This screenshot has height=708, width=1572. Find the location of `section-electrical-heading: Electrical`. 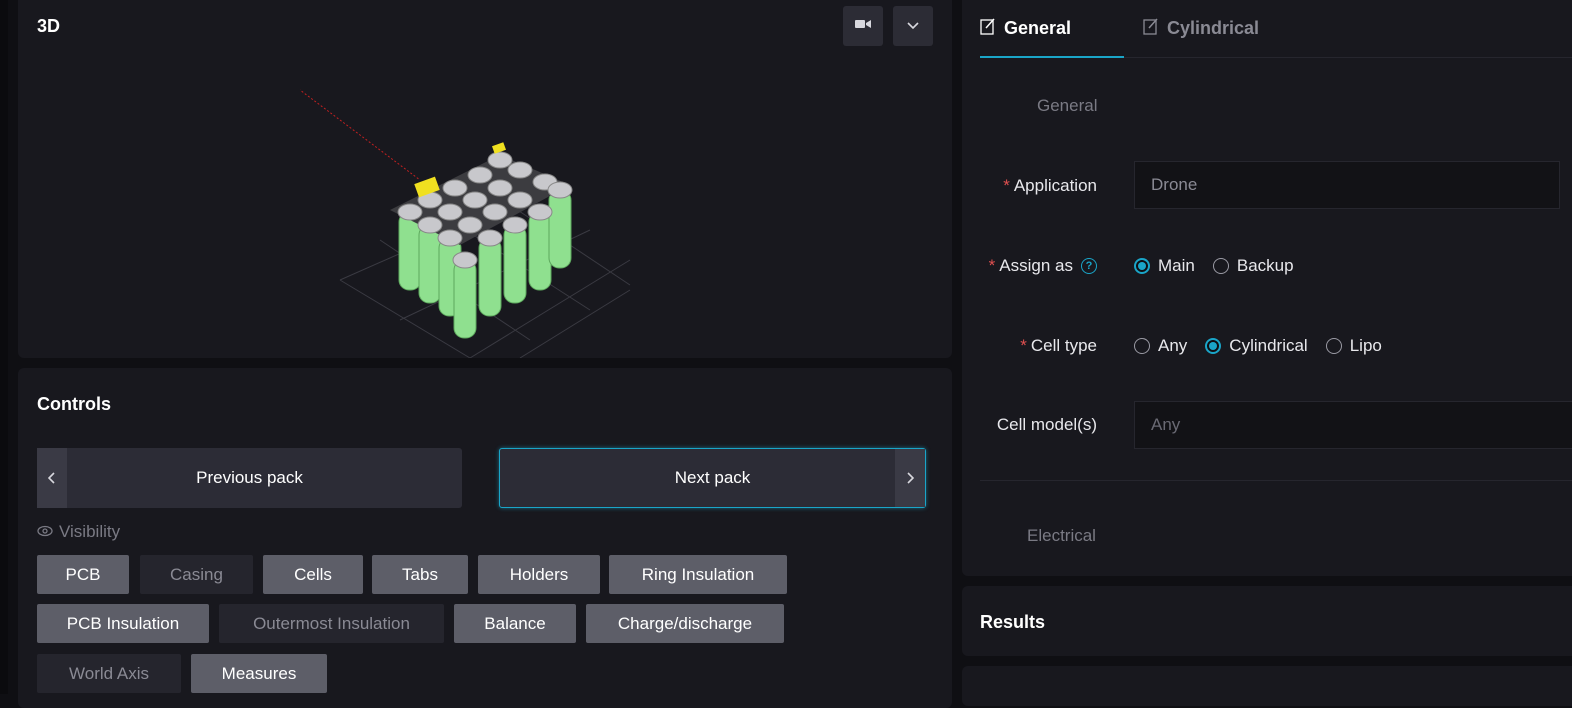

section-electrical-heading: Electrical is located at coordinates (1061, 535).